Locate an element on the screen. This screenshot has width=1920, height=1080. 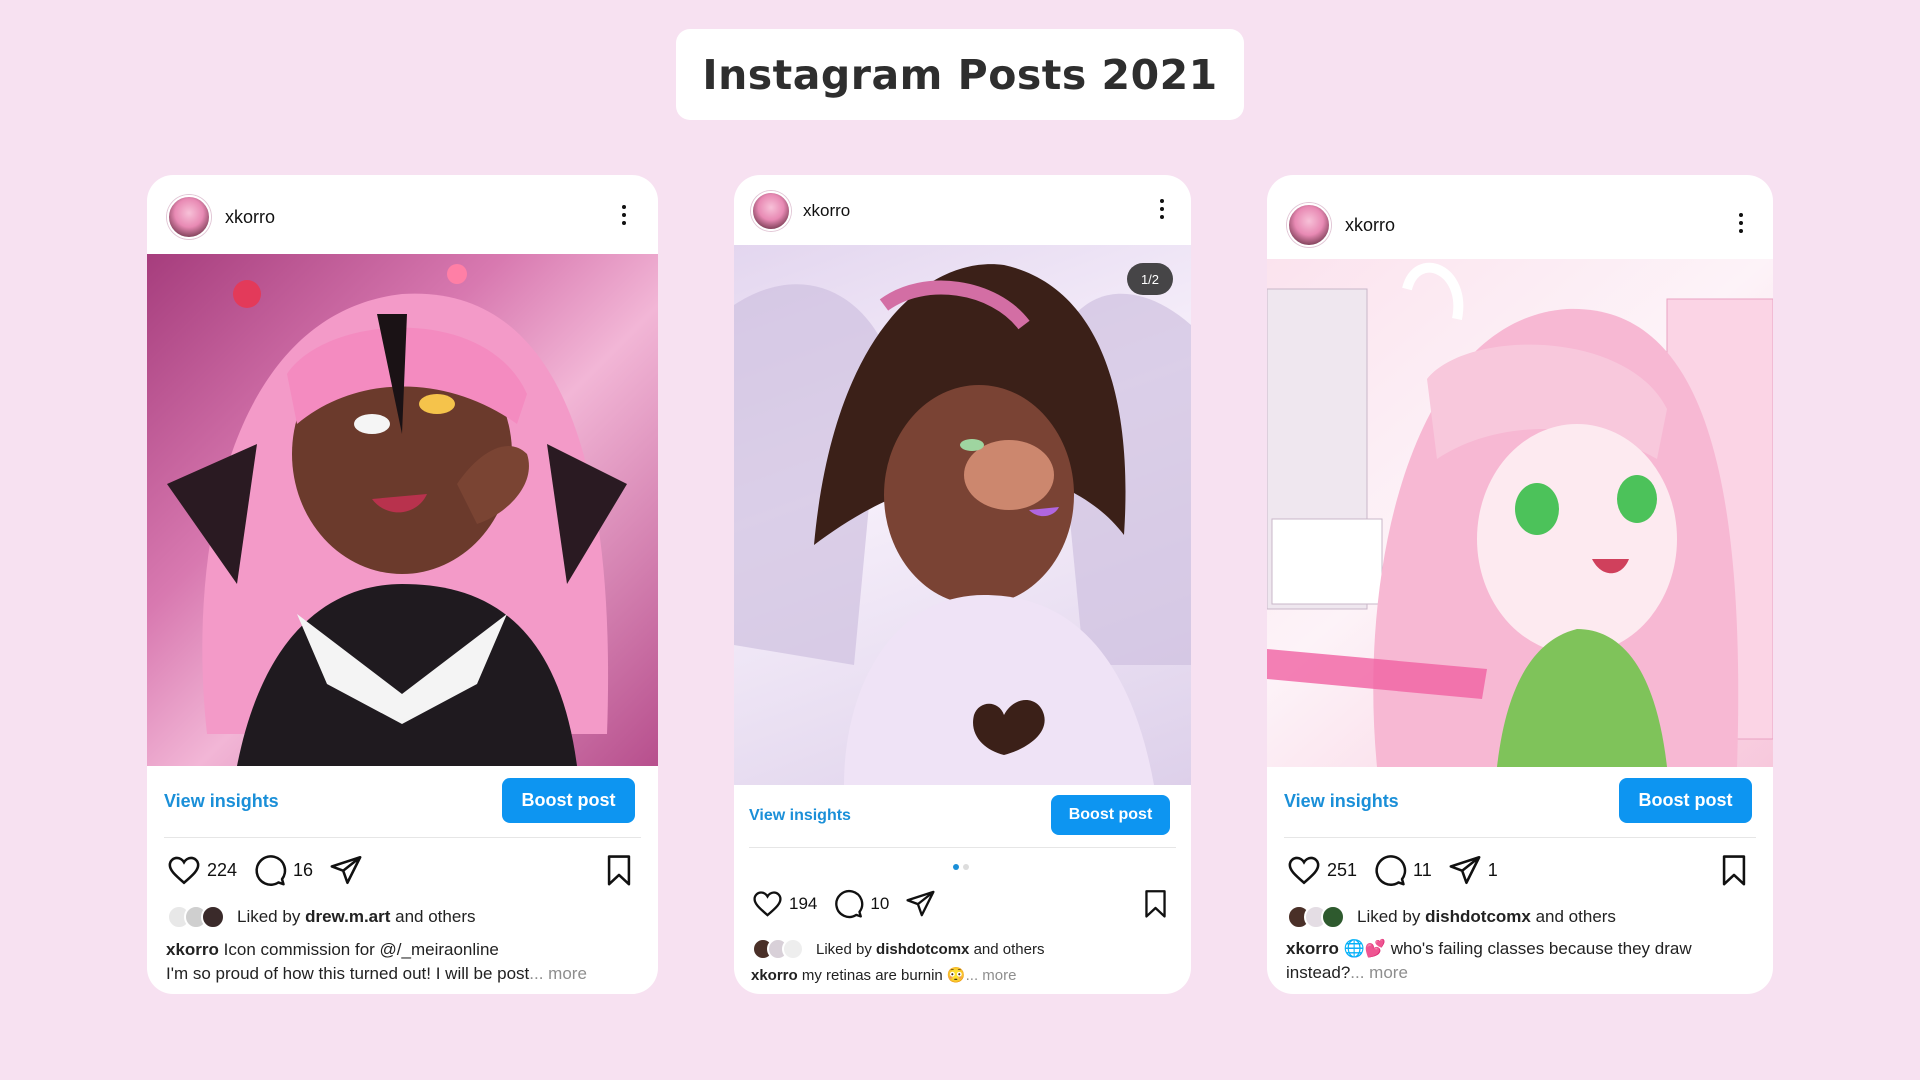
carousel-dot-active is located at coordinates (956, 867).